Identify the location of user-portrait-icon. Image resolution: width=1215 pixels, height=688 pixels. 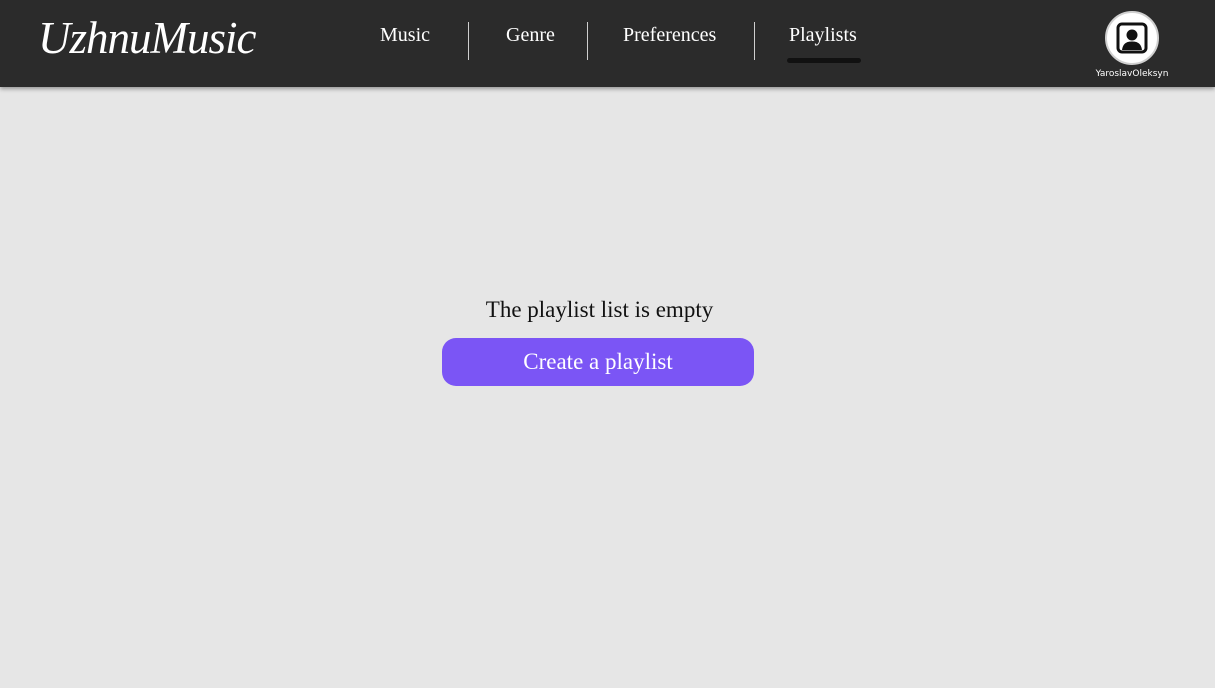
(1132, 38).